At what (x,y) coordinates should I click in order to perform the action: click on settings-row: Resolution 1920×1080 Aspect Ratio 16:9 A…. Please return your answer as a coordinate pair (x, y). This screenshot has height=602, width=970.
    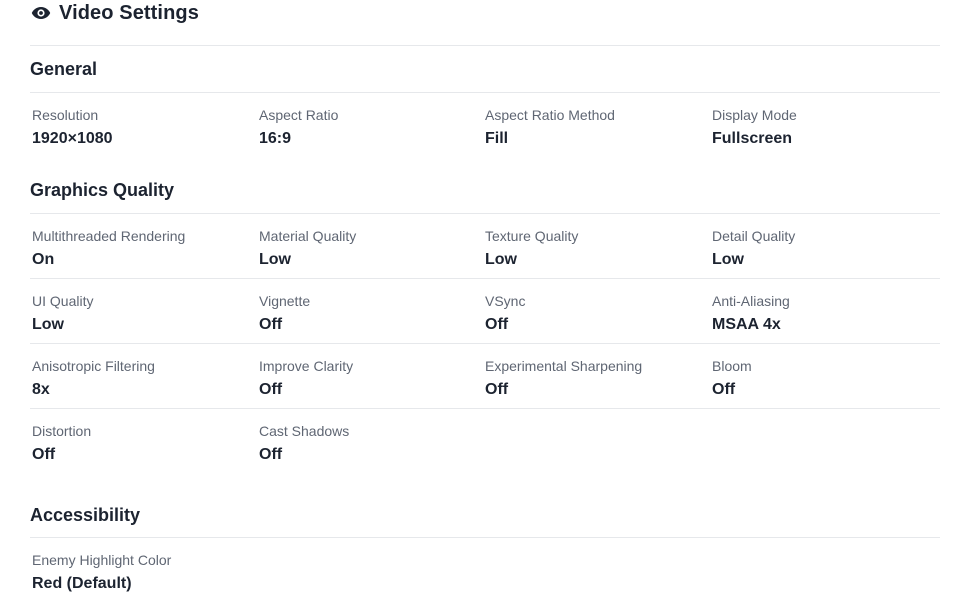
    Looking at the image, I should click on (485, 125).